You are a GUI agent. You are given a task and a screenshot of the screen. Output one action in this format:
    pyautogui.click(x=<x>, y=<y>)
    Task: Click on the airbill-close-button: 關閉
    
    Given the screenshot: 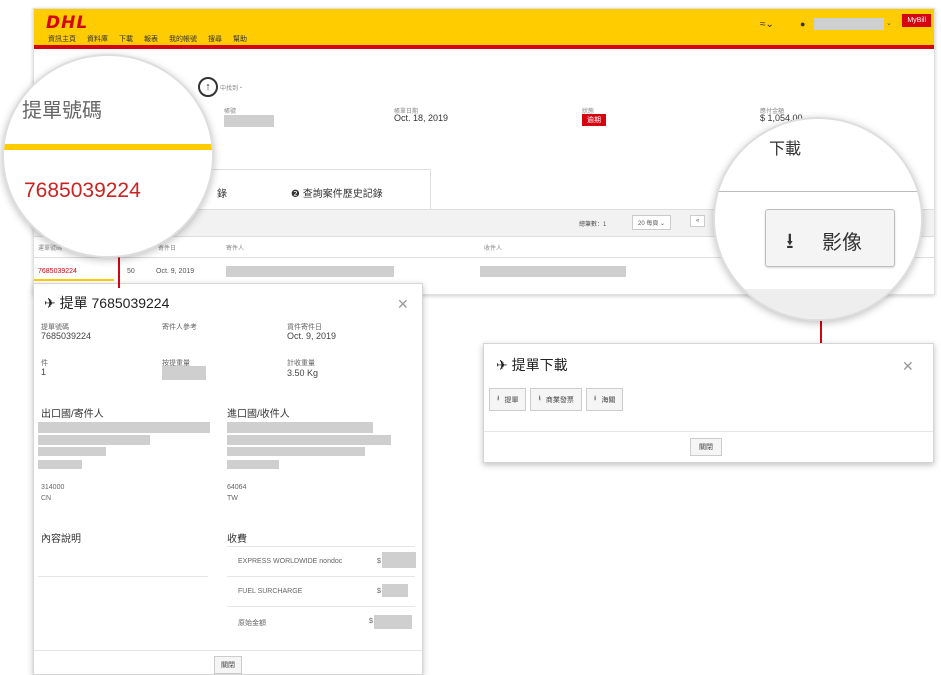 What is the action you would take?
    pyautogui.click(x=228, y=665)
    